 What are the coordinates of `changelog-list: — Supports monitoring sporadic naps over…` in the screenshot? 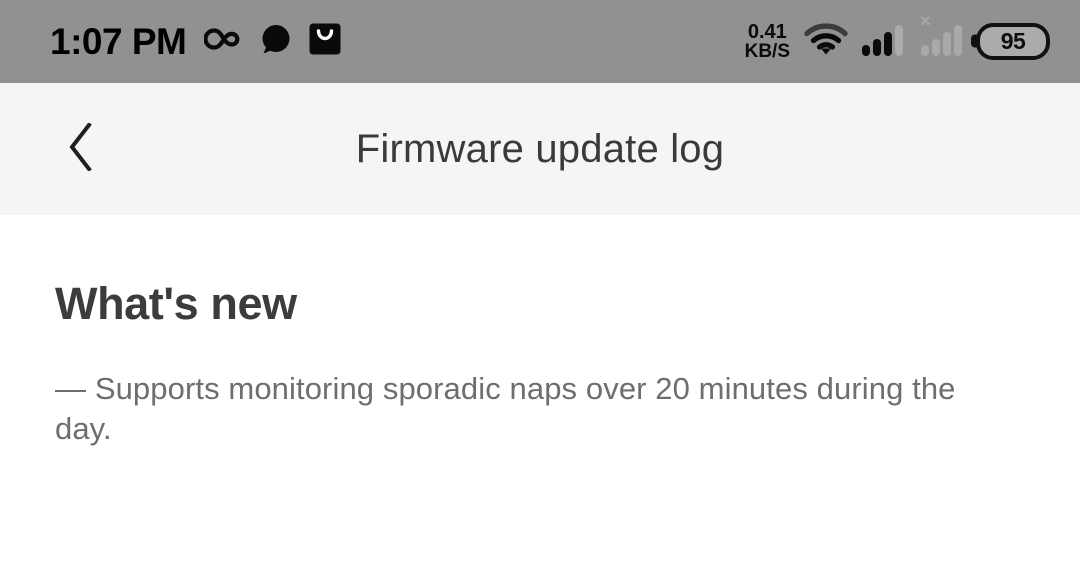 It's located at (540, 409).